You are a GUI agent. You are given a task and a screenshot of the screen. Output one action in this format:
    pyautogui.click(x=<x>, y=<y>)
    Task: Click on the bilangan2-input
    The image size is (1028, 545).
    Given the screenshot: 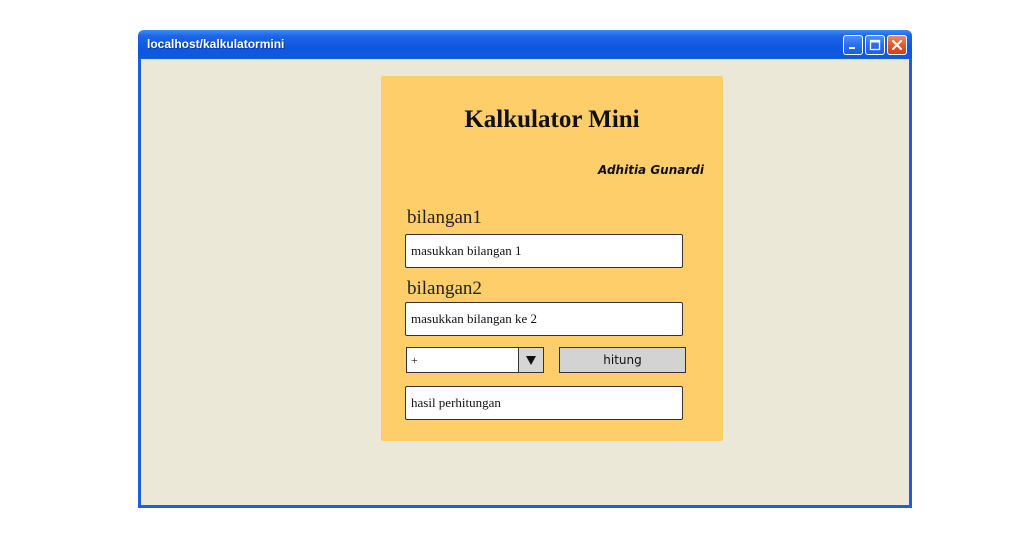 What is the action you would take?
    pyautogui.click(x=544, y=319)
    